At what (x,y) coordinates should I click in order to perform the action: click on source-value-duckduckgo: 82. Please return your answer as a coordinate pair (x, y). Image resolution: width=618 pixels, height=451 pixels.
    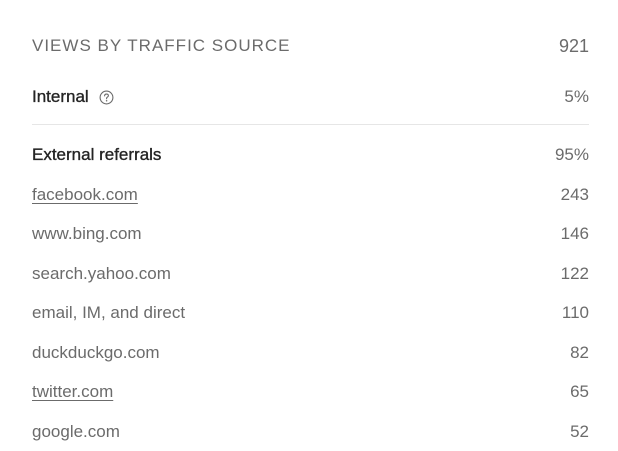
    Looking at the image, I should click on (579, 352).